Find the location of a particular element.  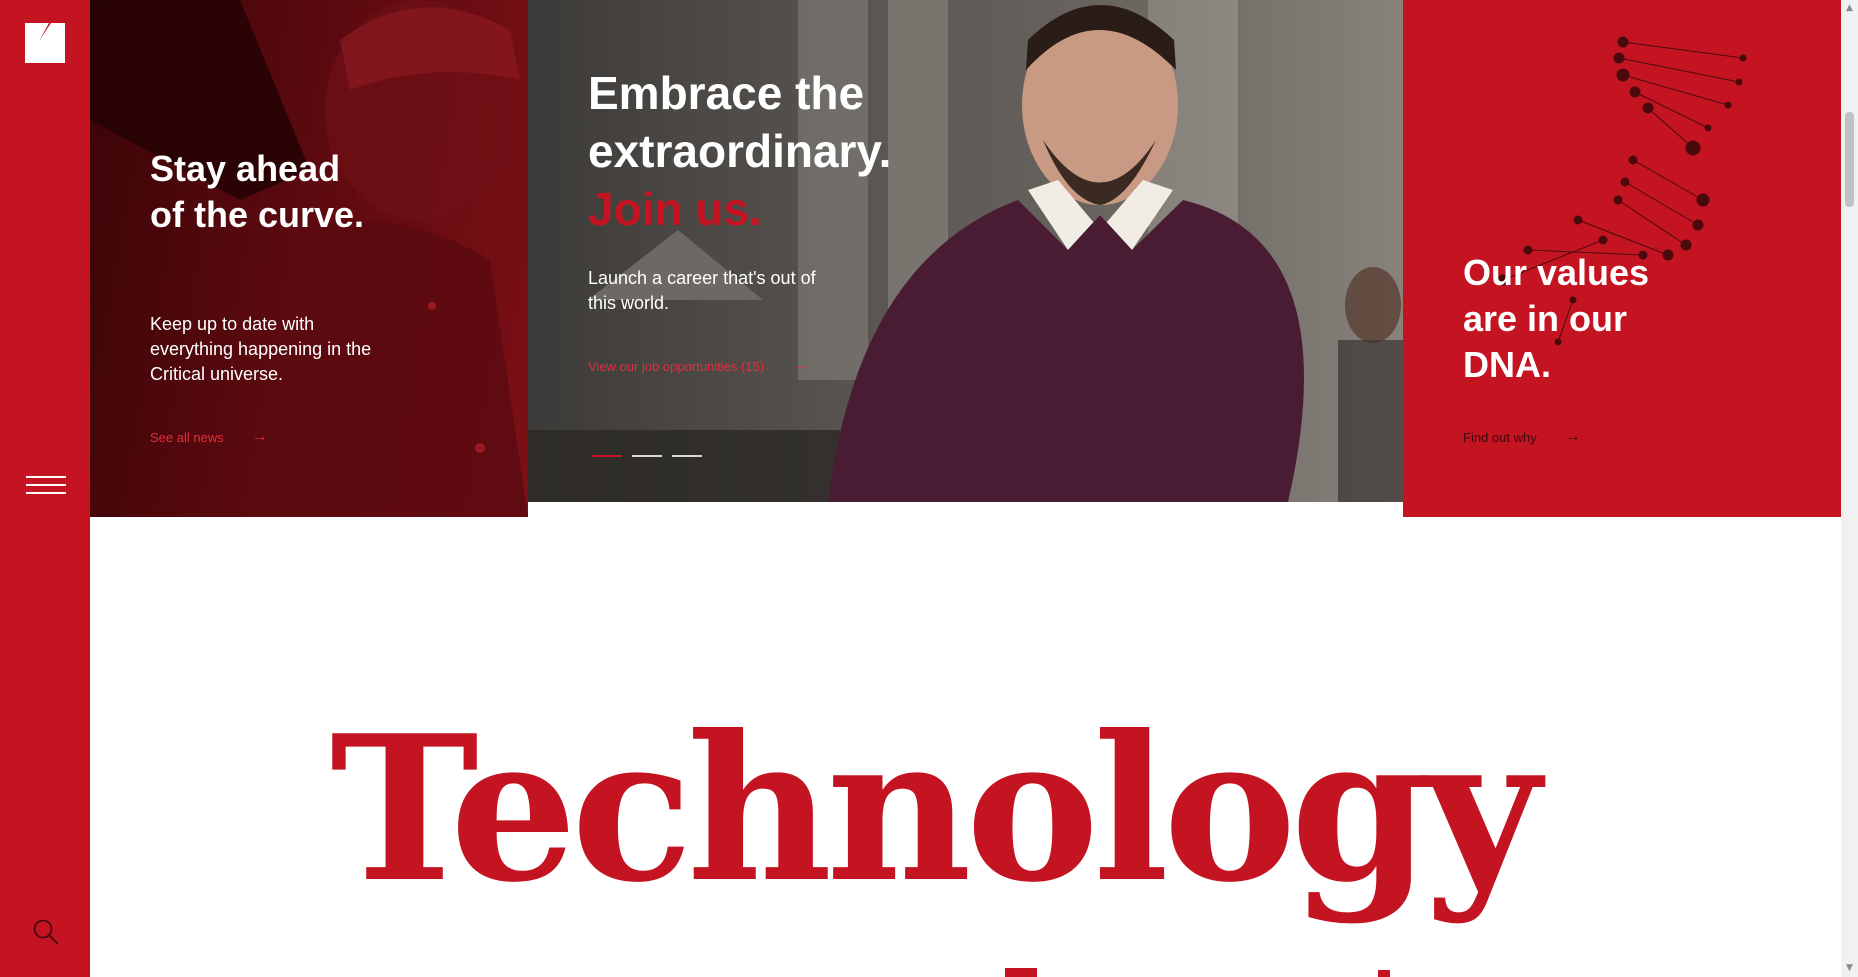

hero-title-accent: Join us. is located at coordinates (675, 209).